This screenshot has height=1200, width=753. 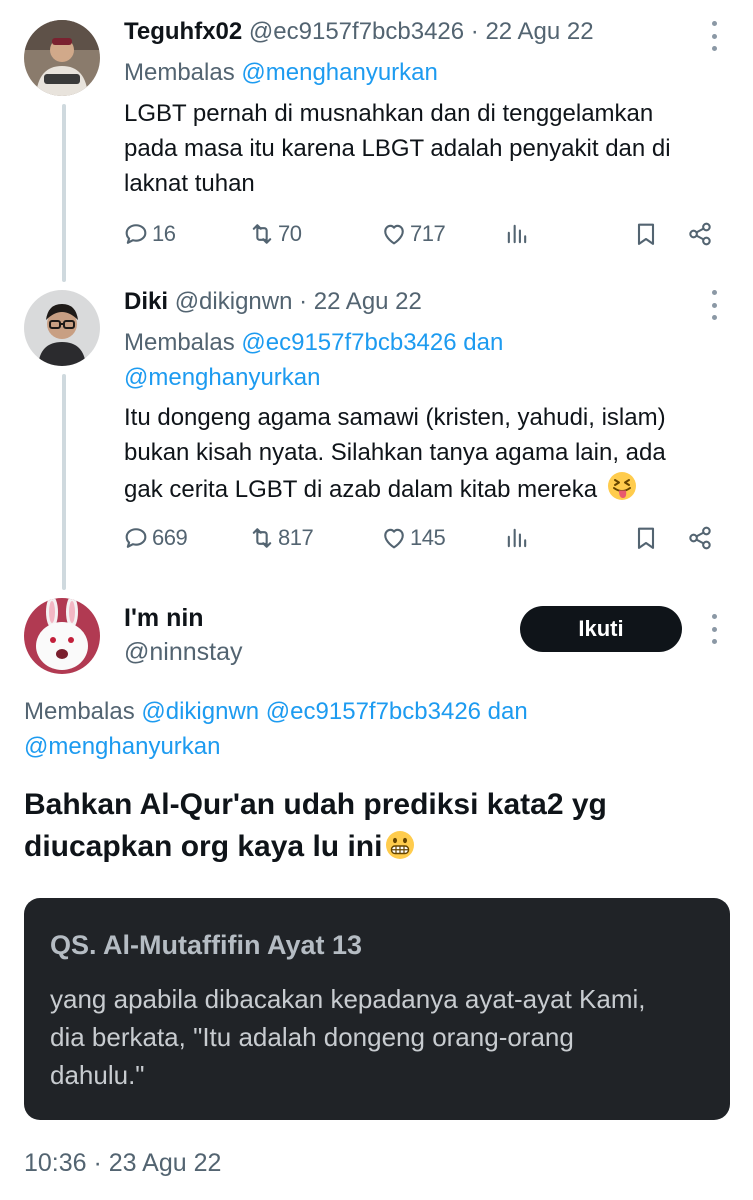 I want to click on tweet-text-line: laknat tuhan, so click(x=189, y=183).